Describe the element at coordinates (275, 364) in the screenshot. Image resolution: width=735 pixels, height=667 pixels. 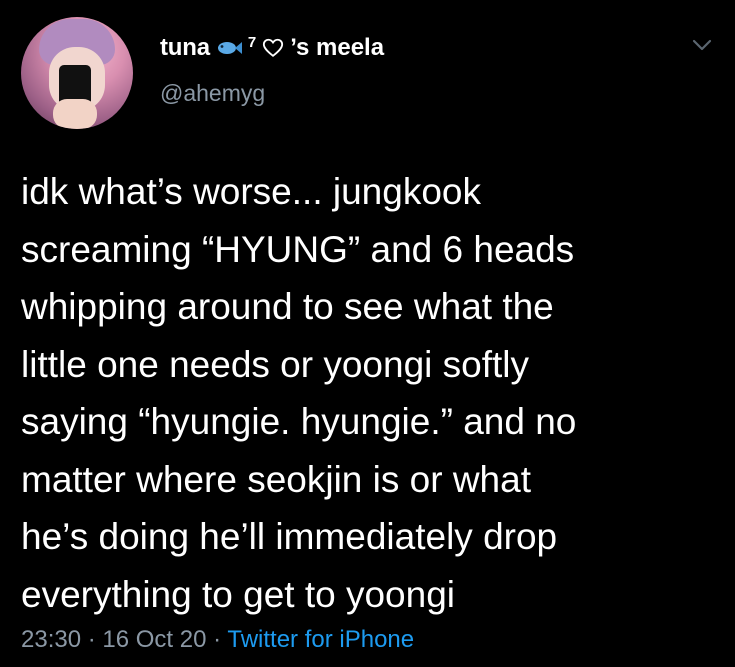
I see `tweet-text-line: little one needs or yoongi softly` at that location.